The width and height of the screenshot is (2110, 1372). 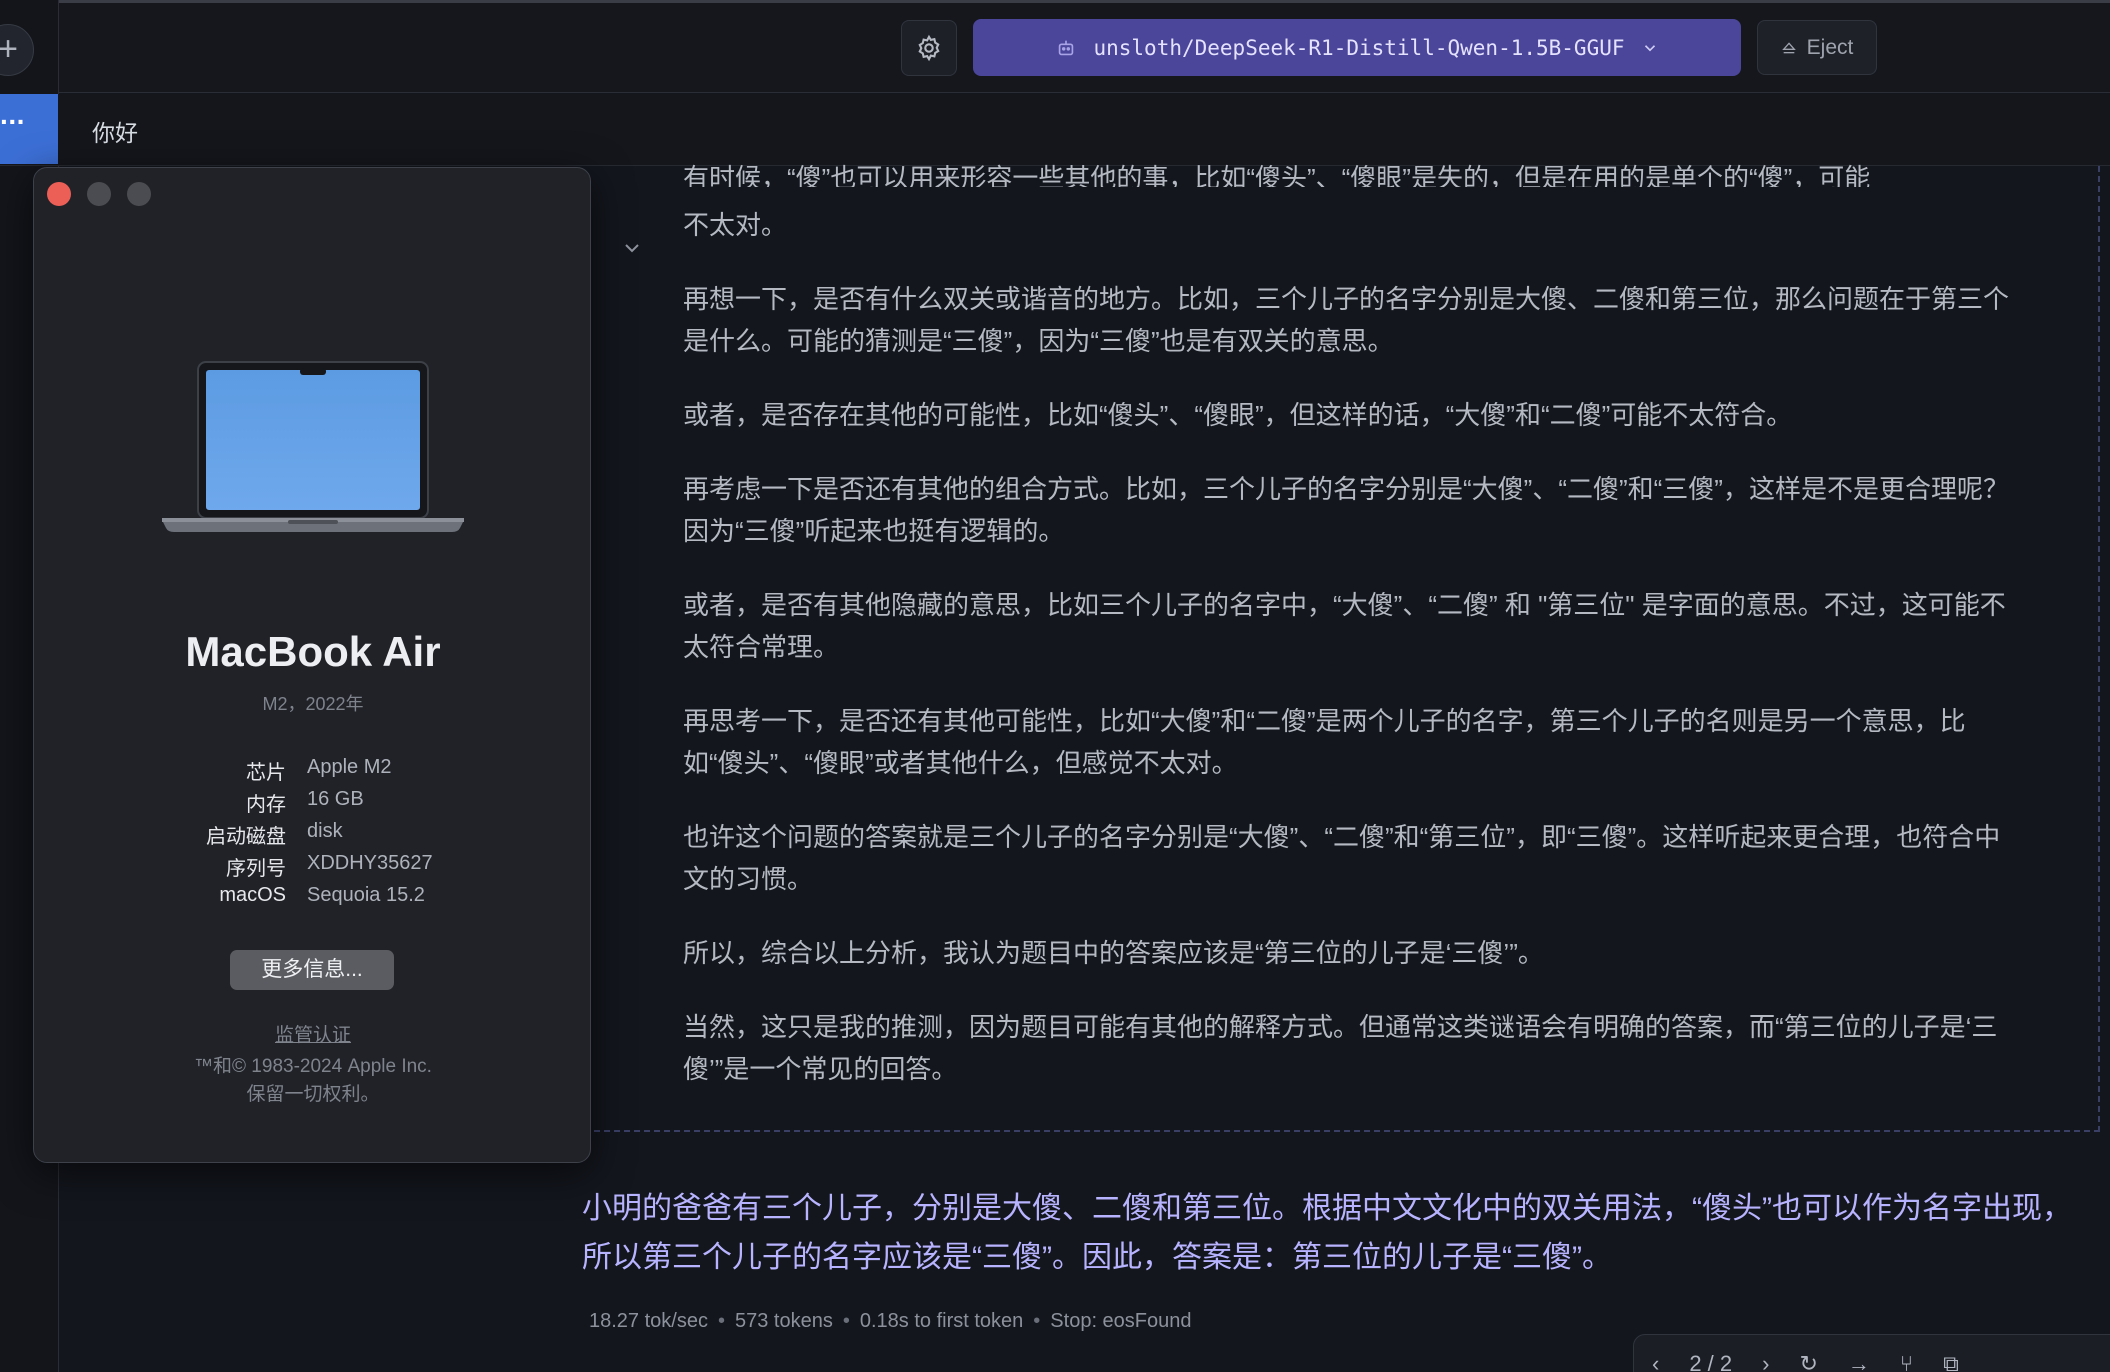 I want to click on stat-speed: 18.27 tok/sec, so click(x=648, y=1321).